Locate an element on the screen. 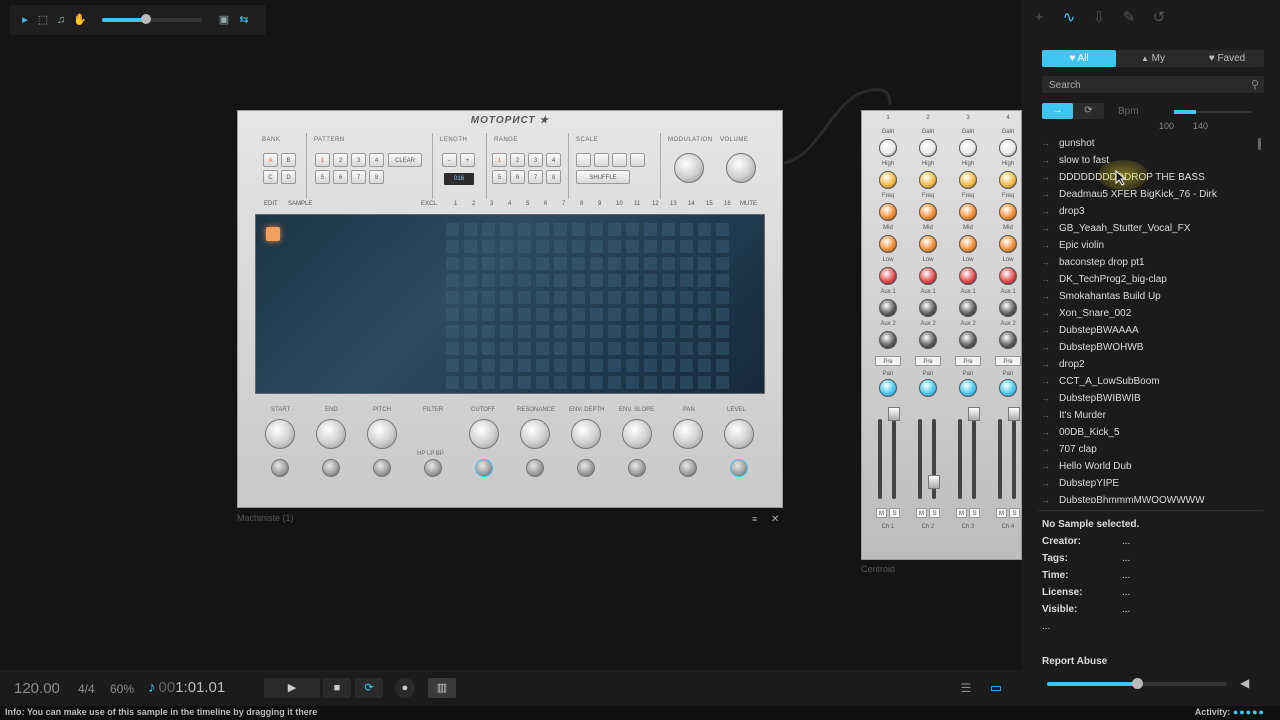 The height and width of the screenshot is (720, 1280). end-knob is located at coordinates (331, 434).